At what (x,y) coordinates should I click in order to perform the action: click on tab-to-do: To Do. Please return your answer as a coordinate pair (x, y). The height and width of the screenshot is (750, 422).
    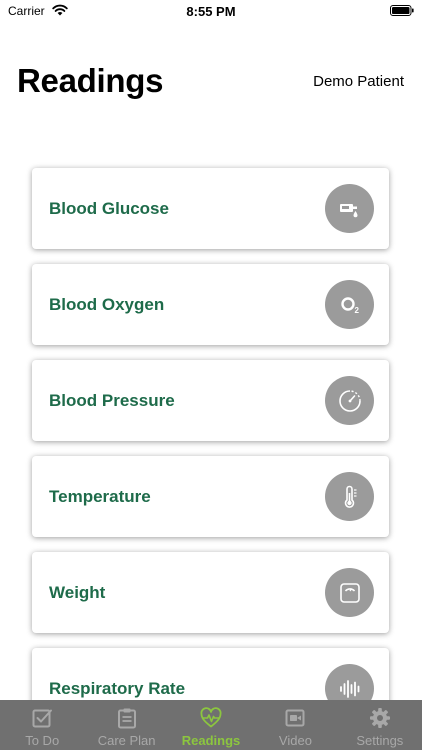
    Looking at the image, I should click on (42, 725).